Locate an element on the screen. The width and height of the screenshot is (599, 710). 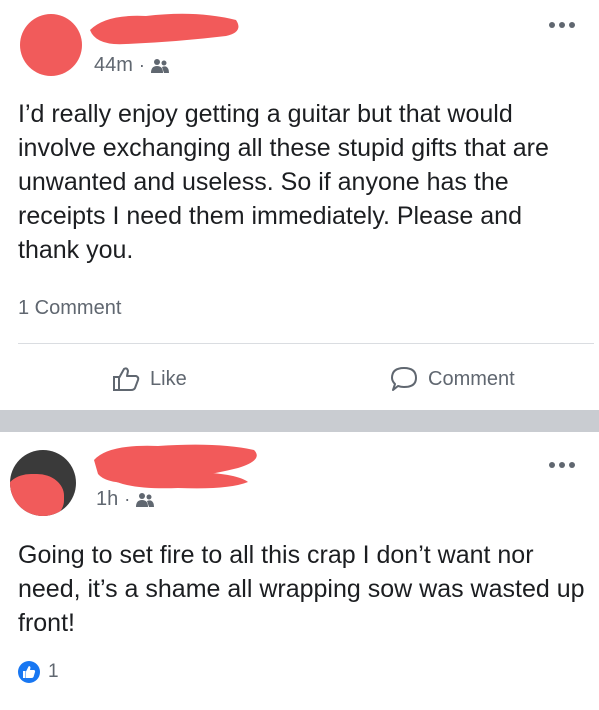
thumbs-up-icon is located at coordinates (126, 379).